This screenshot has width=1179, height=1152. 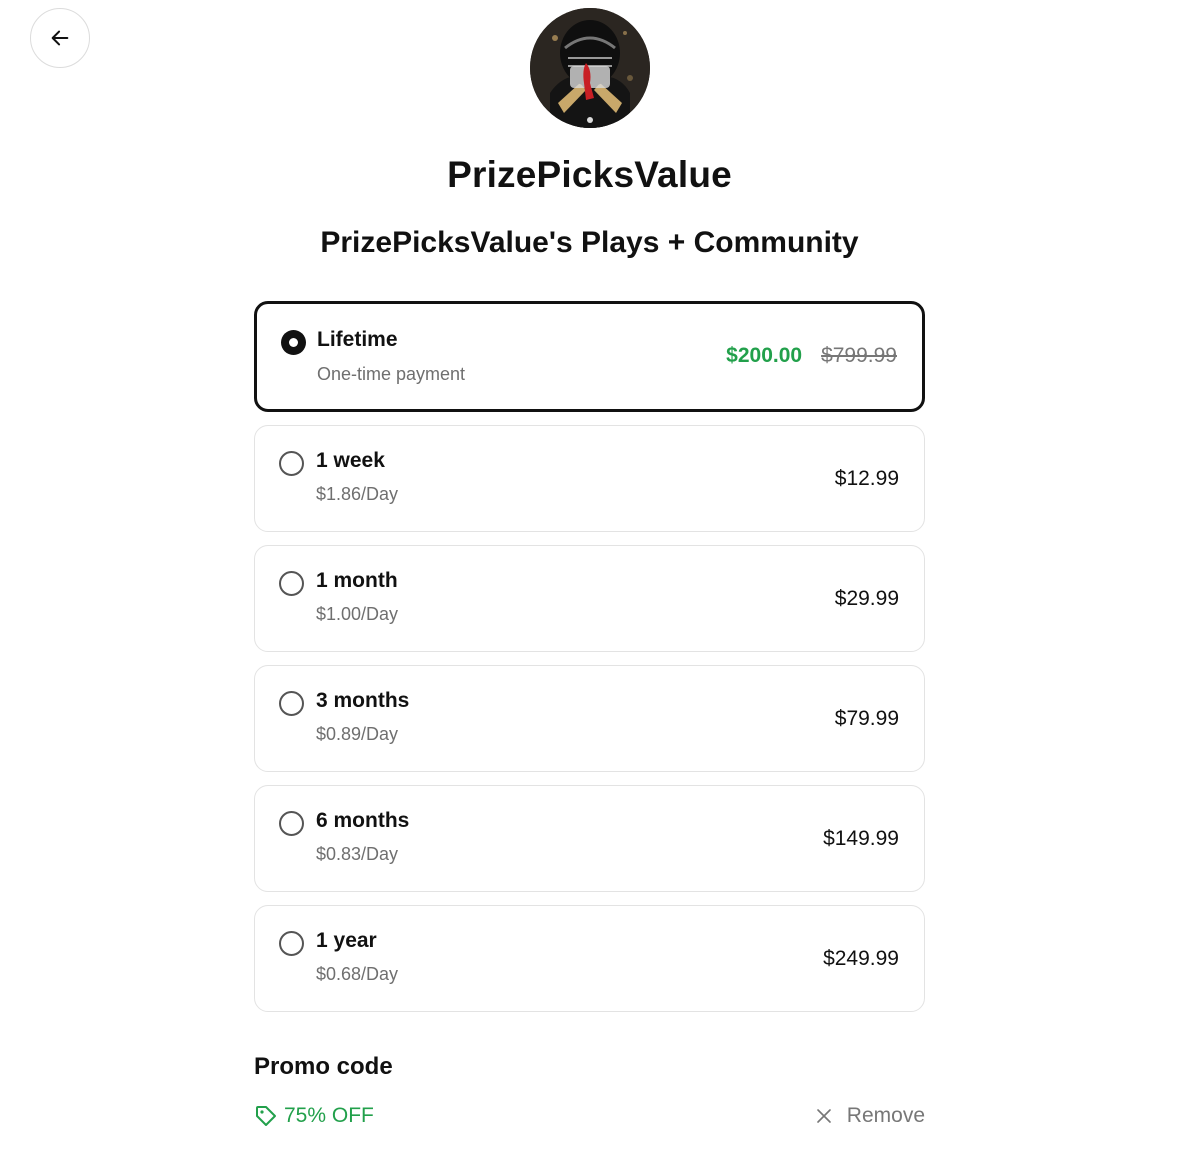 I want to click on plan-price: $79.99, so click(x=866, y=718).